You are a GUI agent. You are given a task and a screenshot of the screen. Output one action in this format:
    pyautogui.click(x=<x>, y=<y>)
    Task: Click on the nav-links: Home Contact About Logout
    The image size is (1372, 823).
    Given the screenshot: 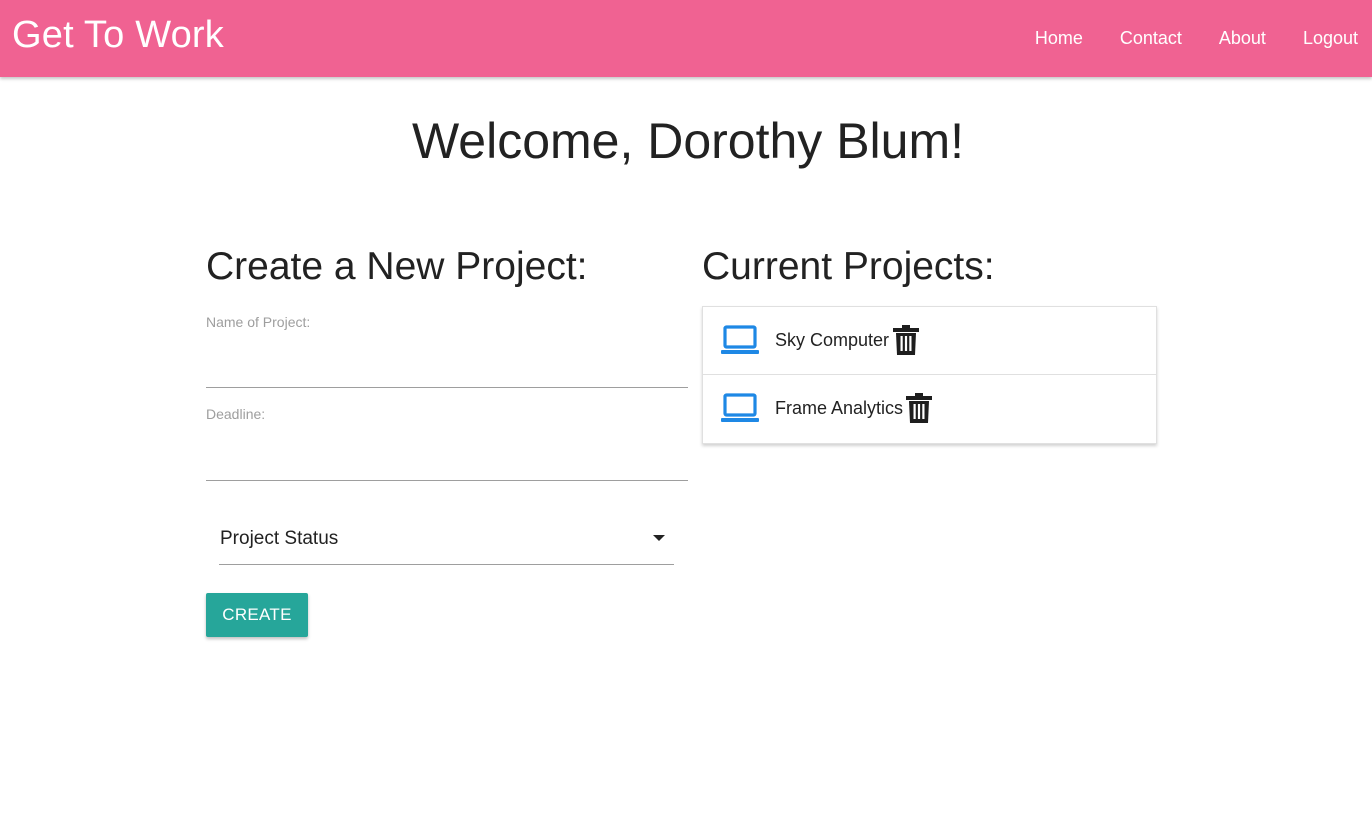 What is the action you would take?
    pyautogui.click(x=1178, y=38)
    